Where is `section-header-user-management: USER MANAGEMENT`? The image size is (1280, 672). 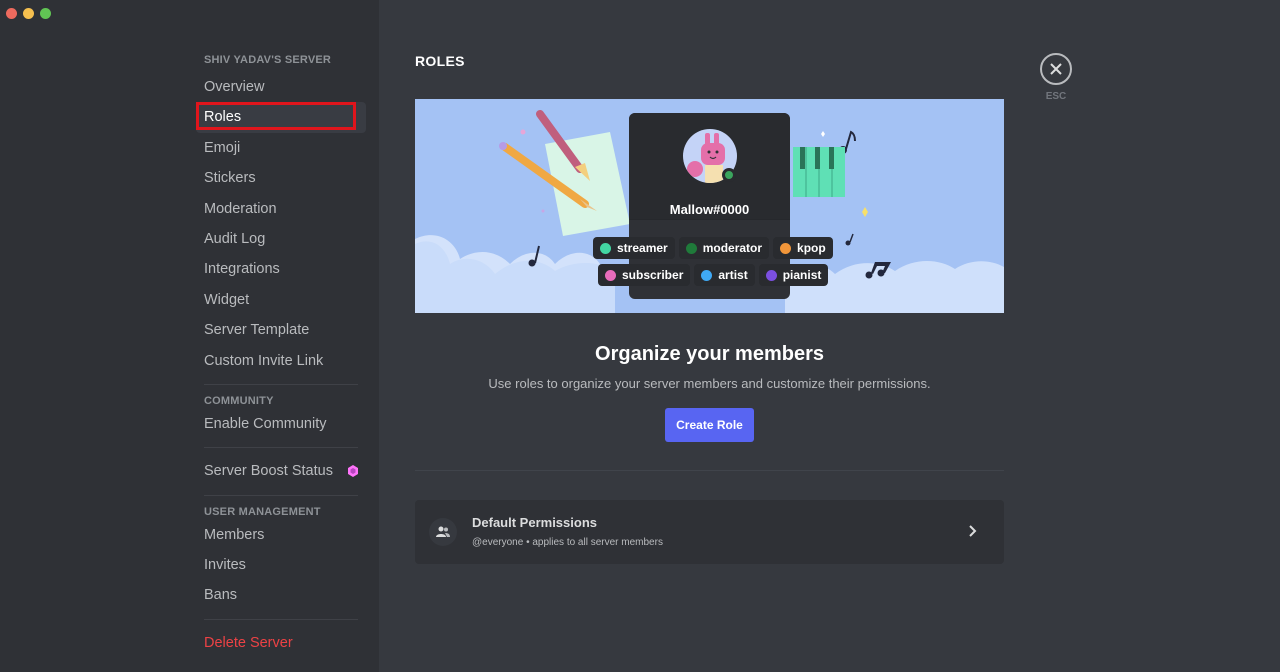 section-header-user-management: USER MANAGEMENT is located at coordinates (262, 511).